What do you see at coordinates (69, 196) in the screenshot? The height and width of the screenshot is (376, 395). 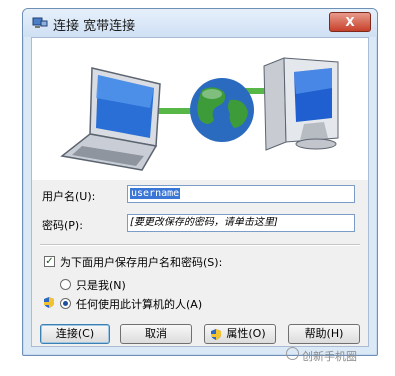 I see `username-label: 用户名(U):` at bounding box center [69, 196].